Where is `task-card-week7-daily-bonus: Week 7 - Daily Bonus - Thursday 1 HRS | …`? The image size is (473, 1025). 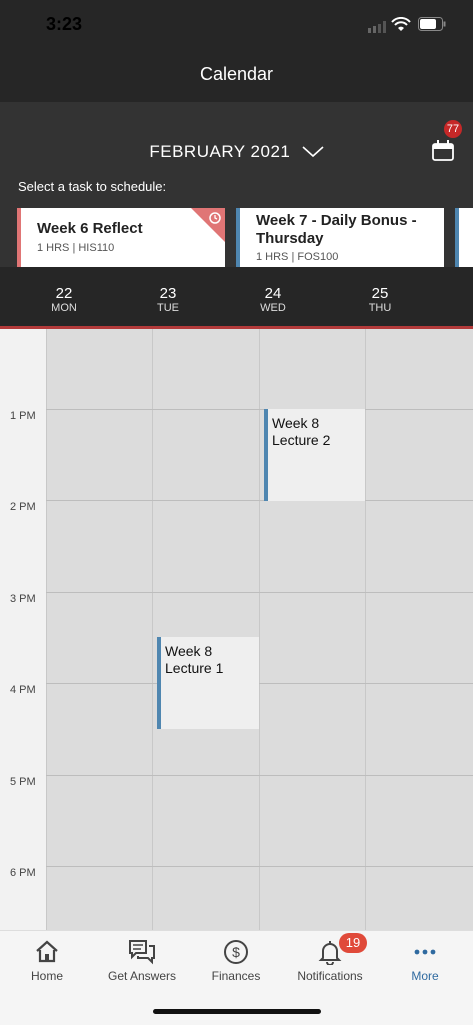
task-card-week7-daily-bonus: Week 7 - Daily Bonus - Thursday 1 HRS | … is located at coordinates (340, 237).